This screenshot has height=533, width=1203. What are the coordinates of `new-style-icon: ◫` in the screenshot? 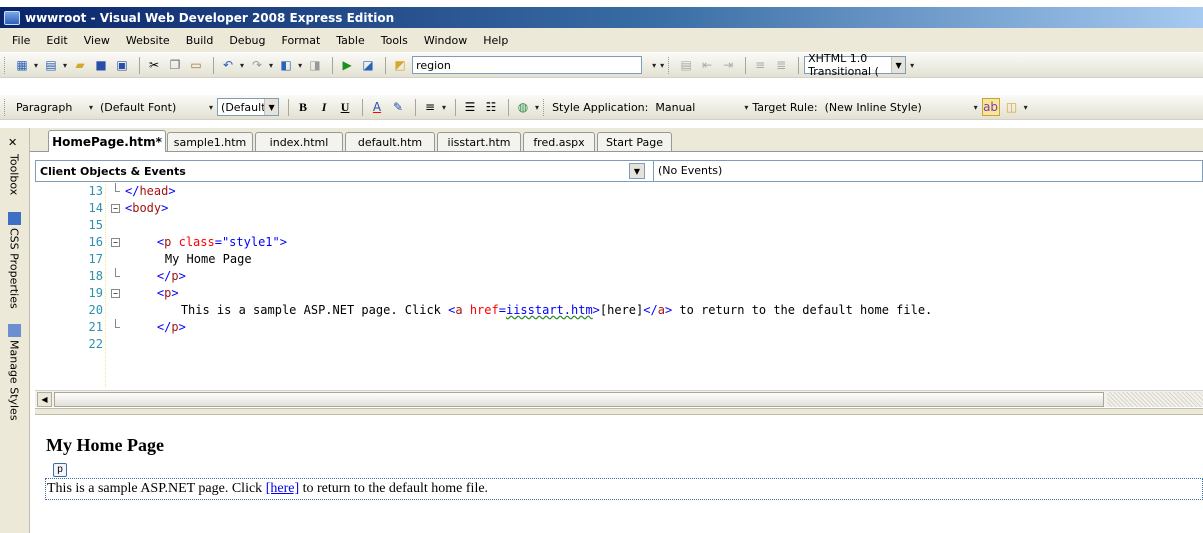 It's located at (1012, 107).